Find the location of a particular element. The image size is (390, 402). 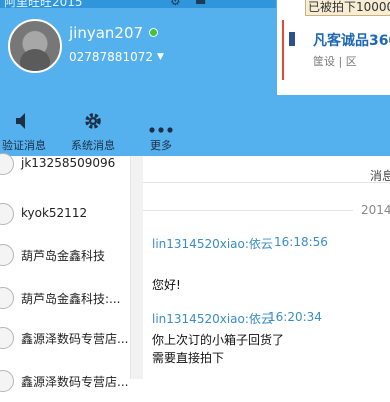

ad-accent-bar is located at coordinates (283, 50).